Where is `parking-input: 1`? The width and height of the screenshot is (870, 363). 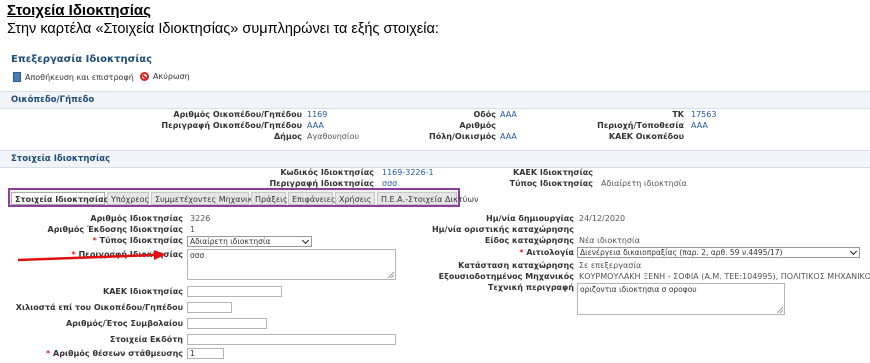 parking-input: 1 is located at coordinates (205, 353).